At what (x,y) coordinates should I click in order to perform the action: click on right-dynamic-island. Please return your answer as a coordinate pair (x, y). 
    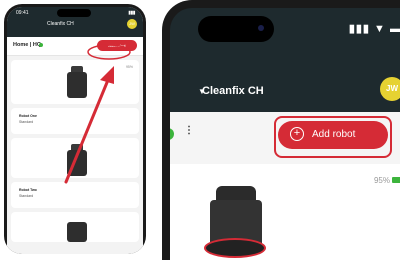
    Looking at the image, I should click on (236, 29).